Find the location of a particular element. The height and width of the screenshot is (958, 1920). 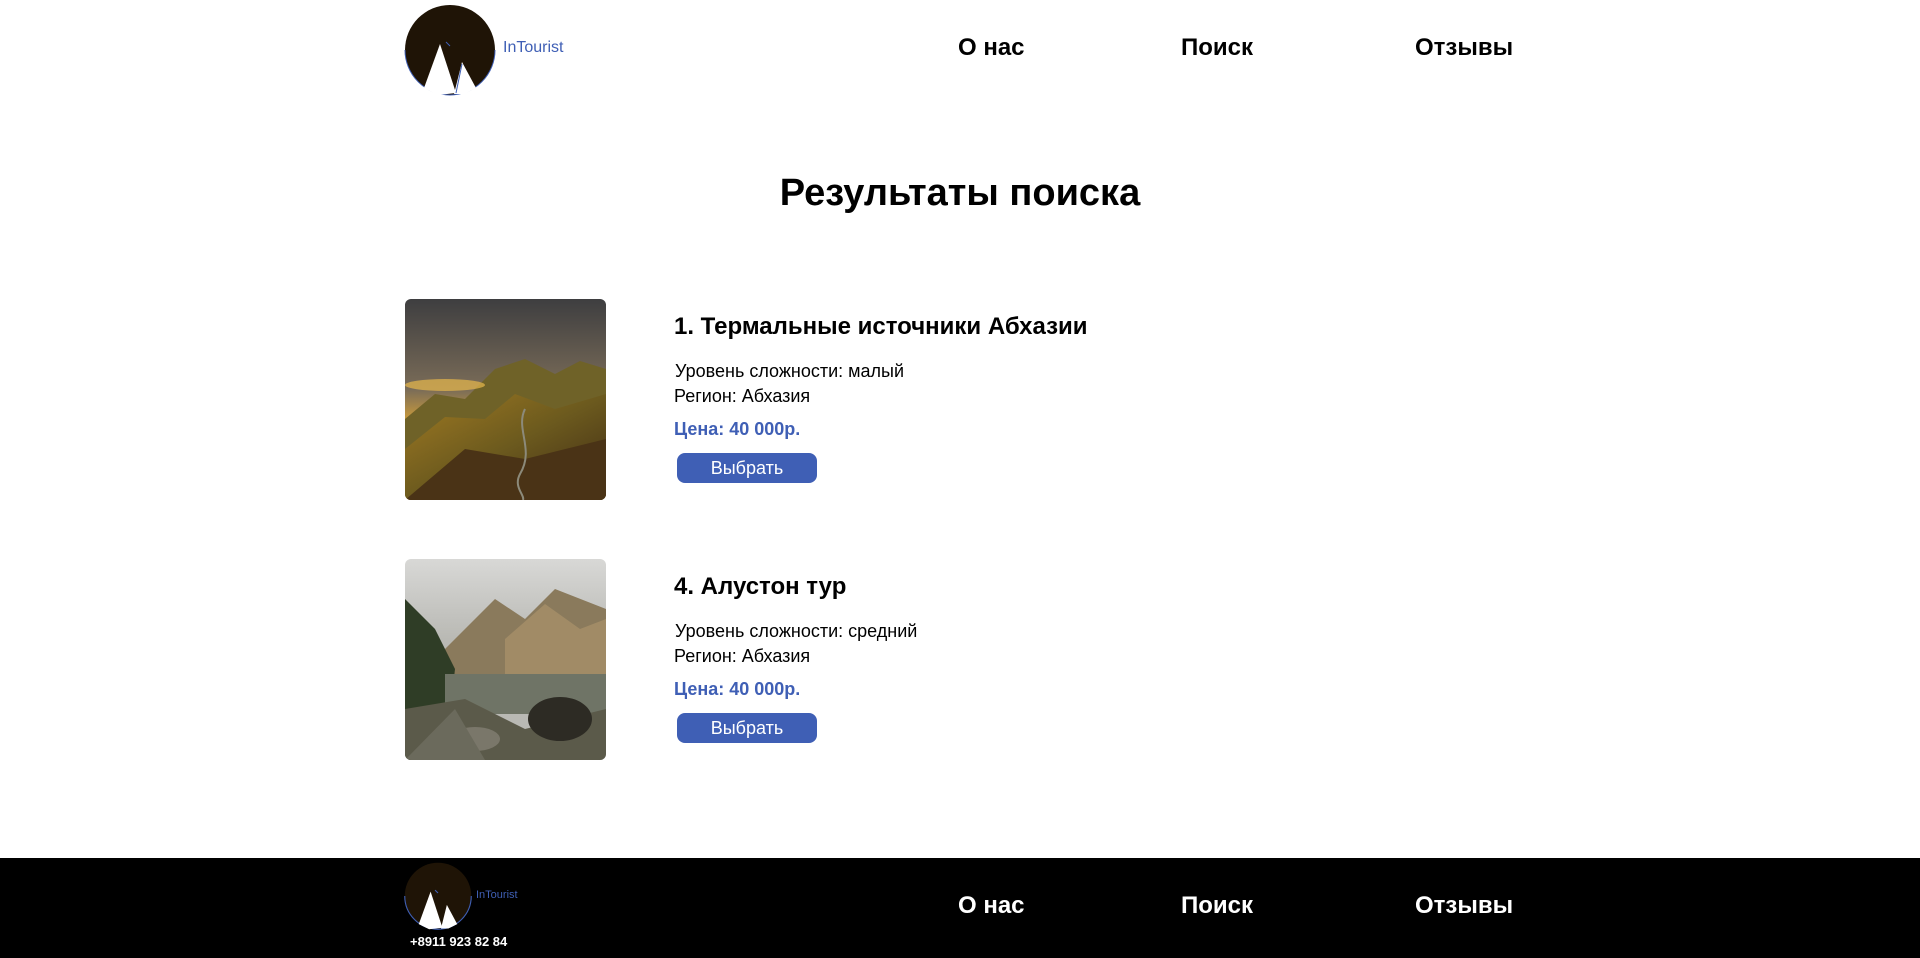

nav-about: О нас is located at coordinates (991, 48).